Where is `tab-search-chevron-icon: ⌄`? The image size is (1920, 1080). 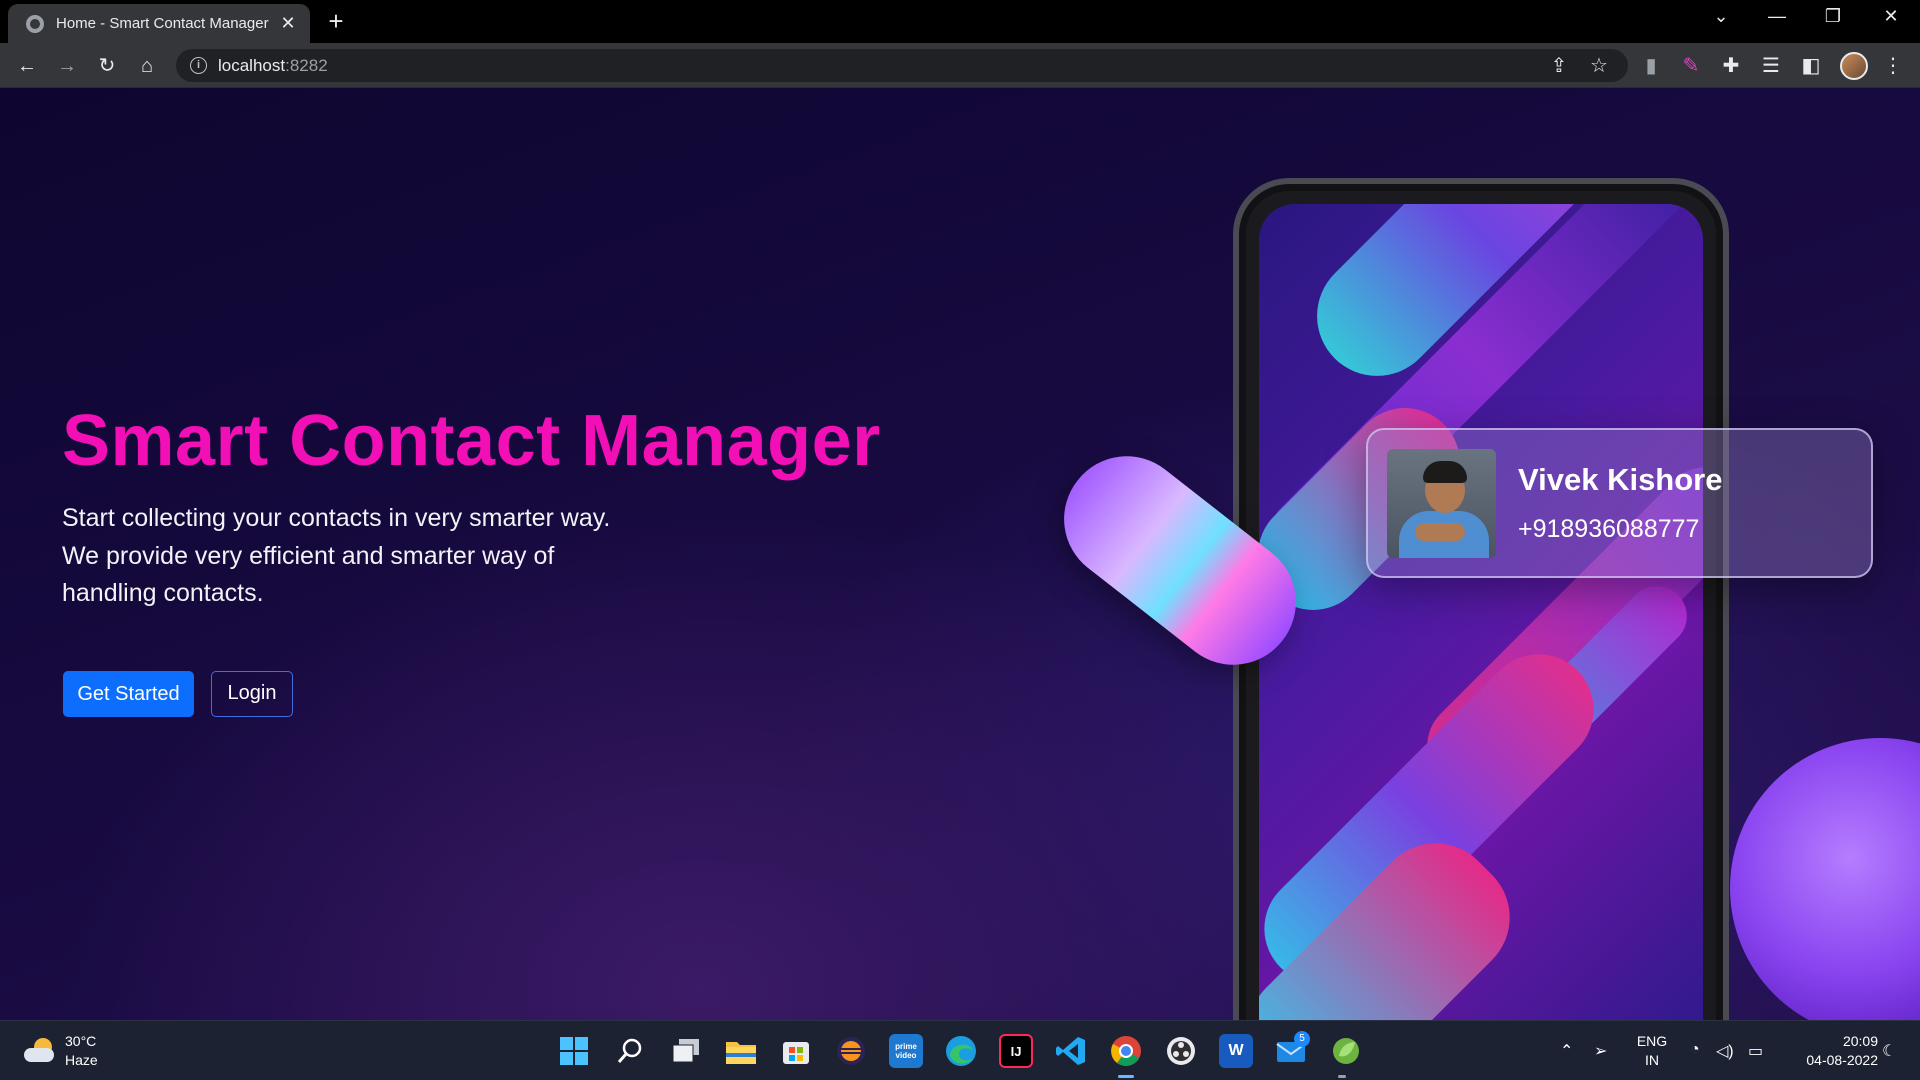
tab-search-chevron-icon: ⌄ is located at coordinates (1721, 16).